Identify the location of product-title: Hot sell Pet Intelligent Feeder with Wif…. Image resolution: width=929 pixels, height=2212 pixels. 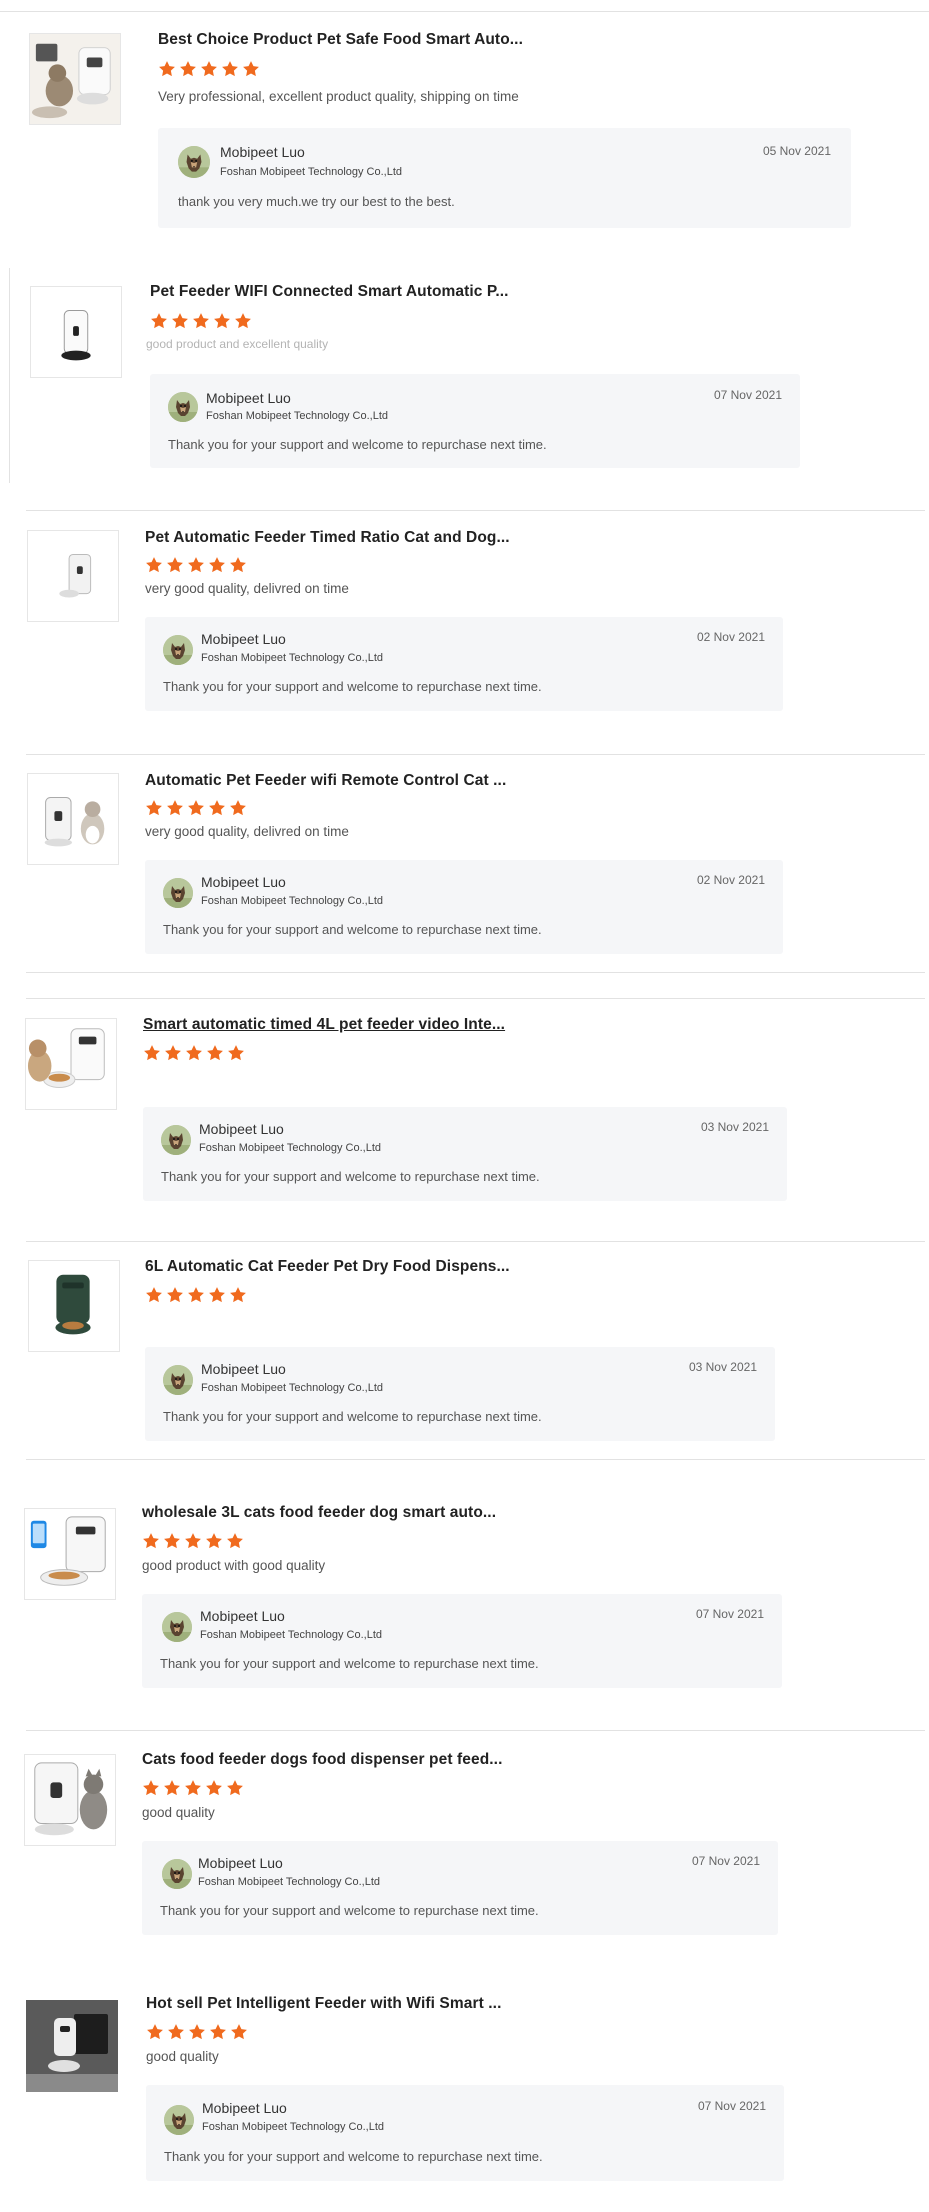
(323, 2004).